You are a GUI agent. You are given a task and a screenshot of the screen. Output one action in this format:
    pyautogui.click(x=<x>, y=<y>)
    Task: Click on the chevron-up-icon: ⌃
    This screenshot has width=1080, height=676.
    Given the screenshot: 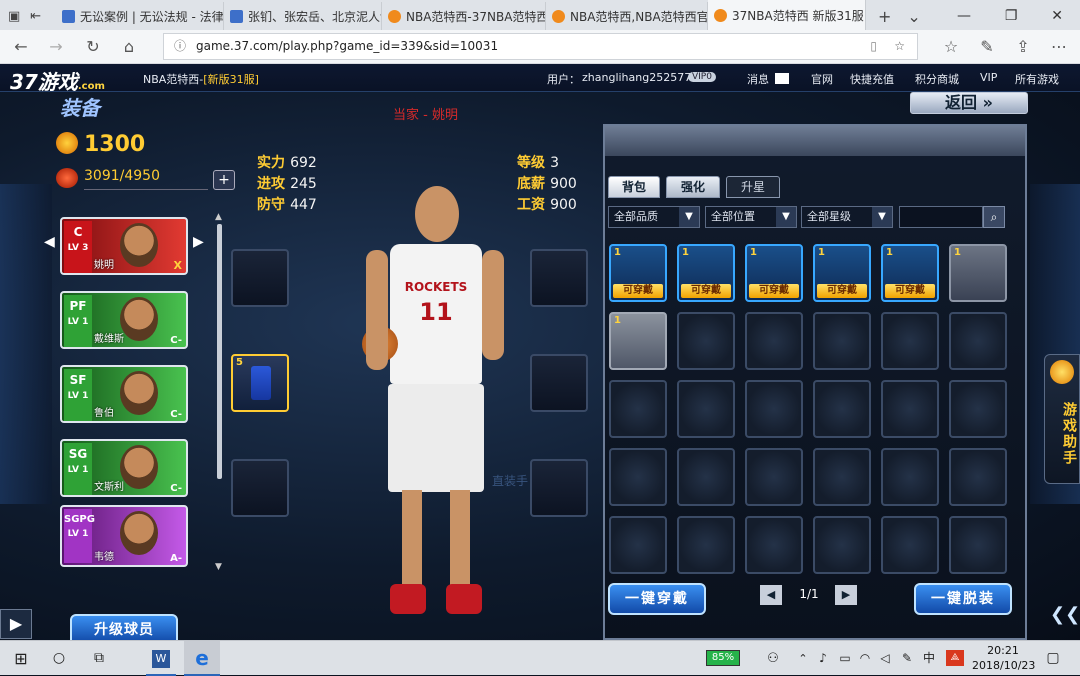 What is the action you would take?
    pyautogui.click(x=803, y=658)
    